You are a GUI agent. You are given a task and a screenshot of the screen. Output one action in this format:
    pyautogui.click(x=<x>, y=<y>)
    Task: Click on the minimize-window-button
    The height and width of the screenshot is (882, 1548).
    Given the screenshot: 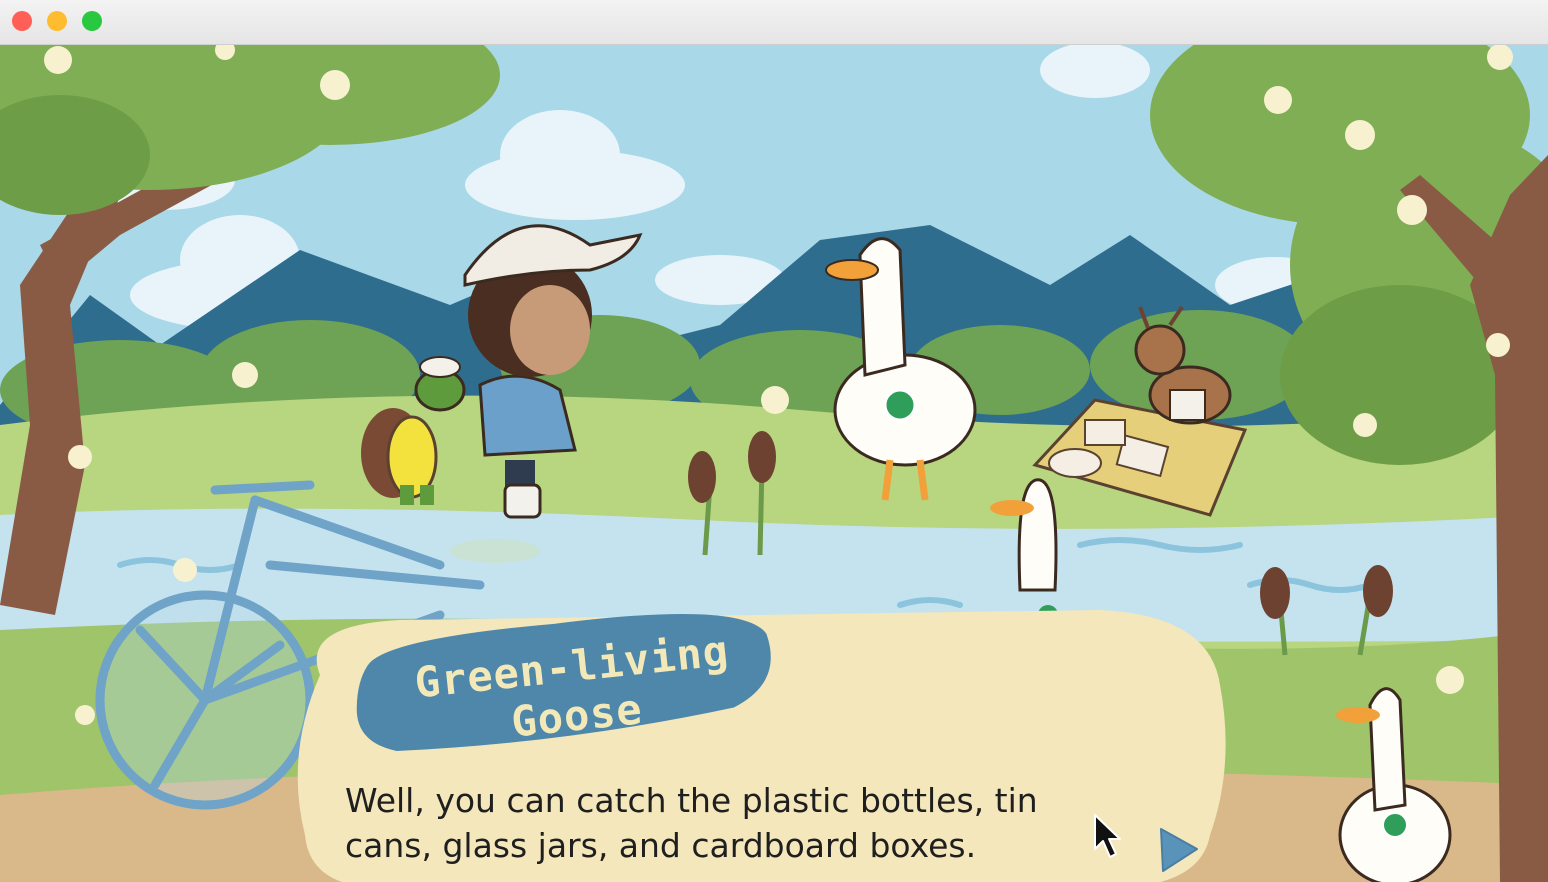 What is the action you would take?
    pyautogui.click(x=57, y=21)
    